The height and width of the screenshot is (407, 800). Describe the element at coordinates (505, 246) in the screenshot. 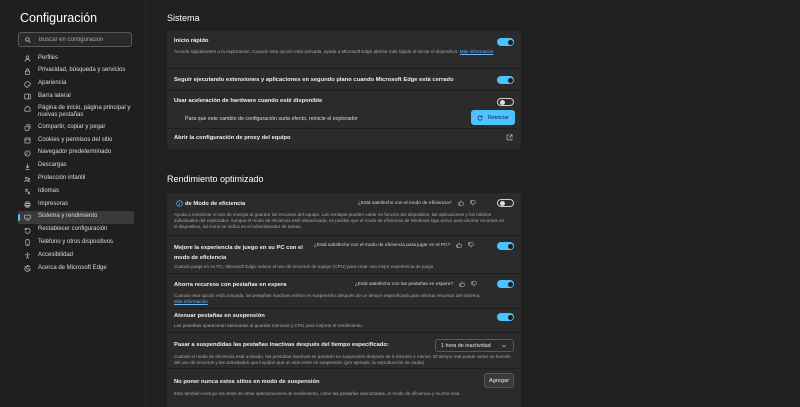

I see `gaming-toggle` at that location.